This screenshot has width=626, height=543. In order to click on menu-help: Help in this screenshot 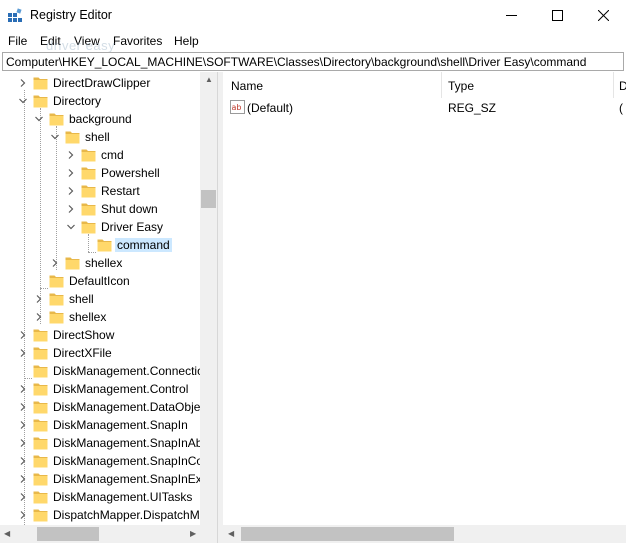, I will do `click(186, 41)`.